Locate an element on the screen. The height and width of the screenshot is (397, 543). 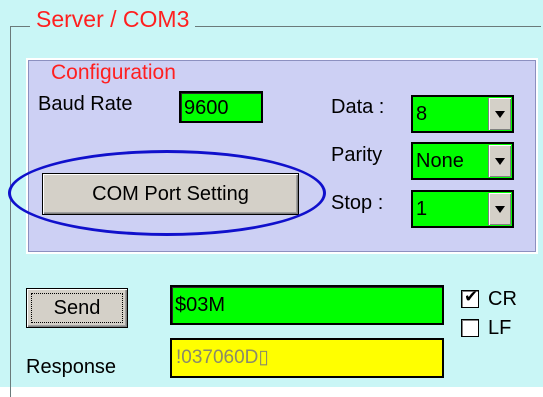
baud-rate-label: Baud Rate is located at coordinates (85, 104).